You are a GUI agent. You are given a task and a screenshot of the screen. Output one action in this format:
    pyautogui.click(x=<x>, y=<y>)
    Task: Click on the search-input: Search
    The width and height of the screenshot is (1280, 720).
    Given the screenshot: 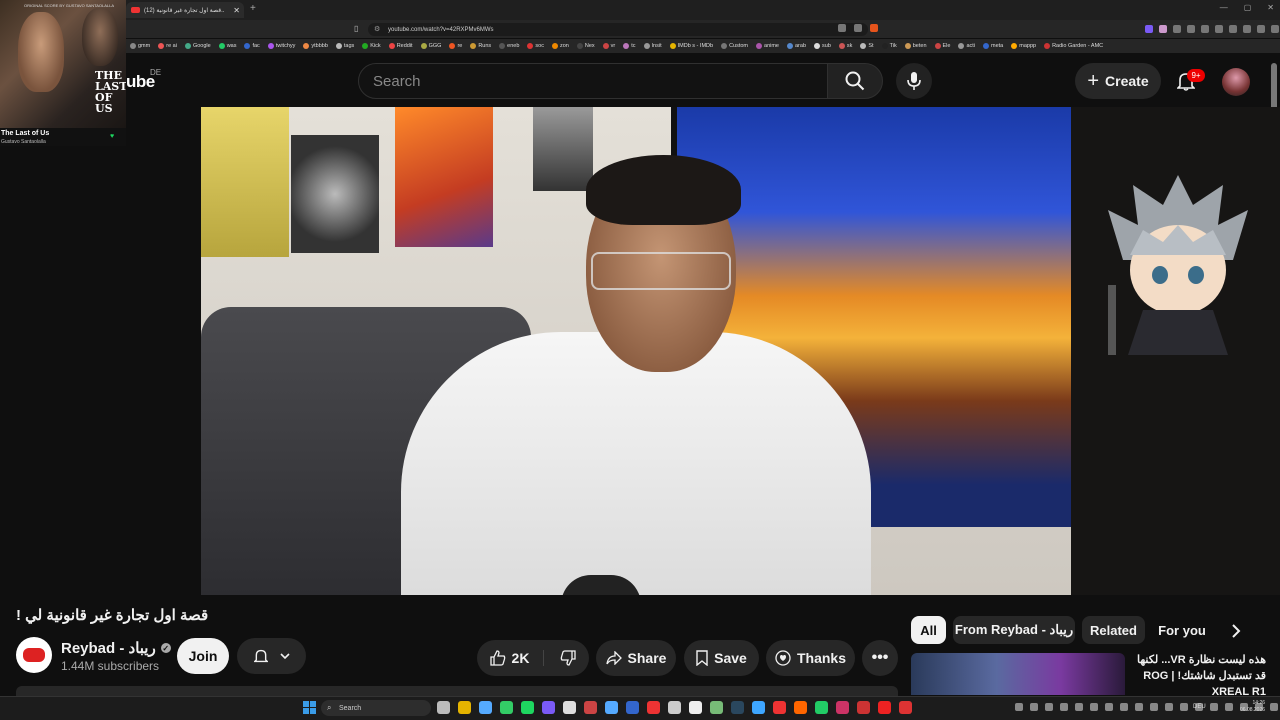 What is the action you would take?
    pyautogui.click(x=593, y=81)
    